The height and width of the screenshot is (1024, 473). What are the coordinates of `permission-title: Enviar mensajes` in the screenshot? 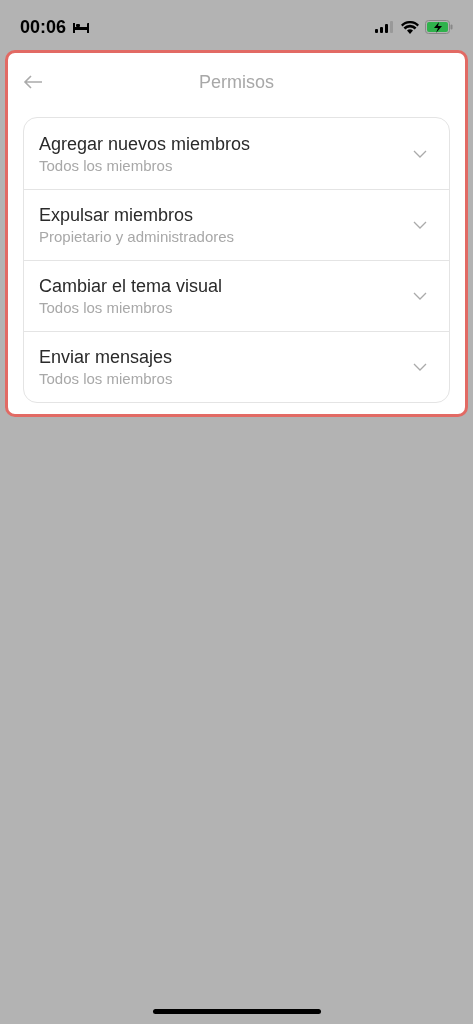 It's located at (106, 357).